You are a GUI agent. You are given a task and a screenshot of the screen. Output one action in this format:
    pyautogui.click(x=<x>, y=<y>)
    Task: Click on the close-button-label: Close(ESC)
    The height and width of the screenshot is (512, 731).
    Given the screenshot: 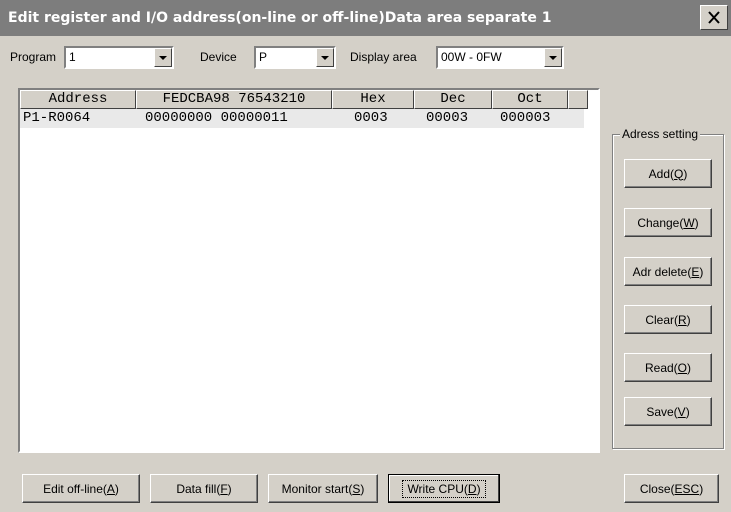 What is the action you would take?
    pyautogui.click(x=671, y=488)
    